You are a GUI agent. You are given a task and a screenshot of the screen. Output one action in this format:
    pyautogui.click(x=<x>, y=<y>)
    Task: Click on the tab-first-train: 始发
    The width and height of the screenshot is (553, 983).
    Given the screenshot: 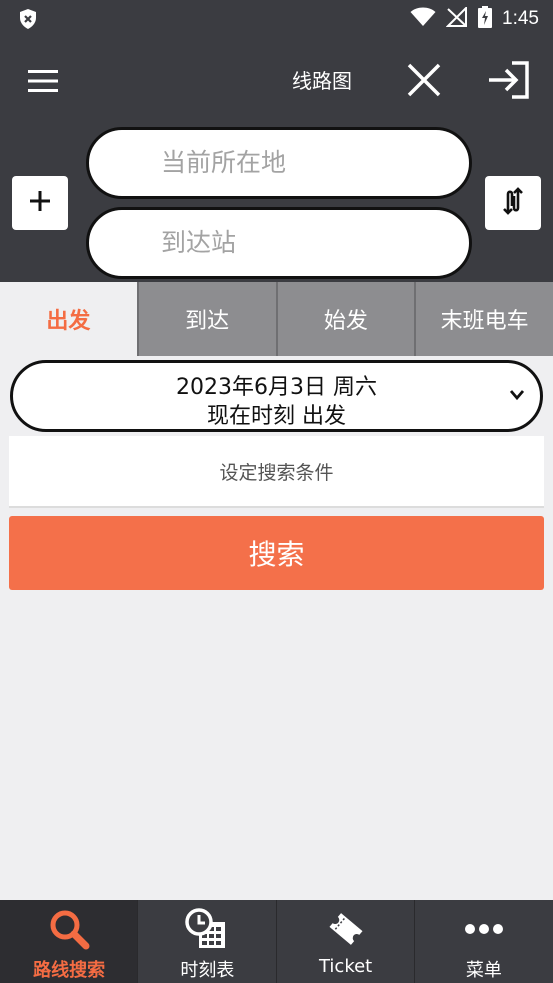 What is the action you would take?
    pyautogui.click(x=345, y=319)
    